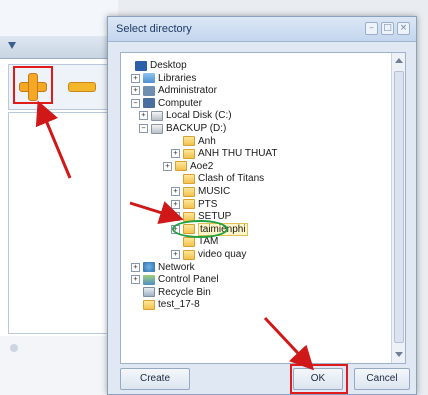 Image resolution: width=428 pixels, height=395 pixels. What do you see at coordinates (156, 213) in the screenshot?
I see `arrow-to-music-folder` at bounding box center [156, 213].